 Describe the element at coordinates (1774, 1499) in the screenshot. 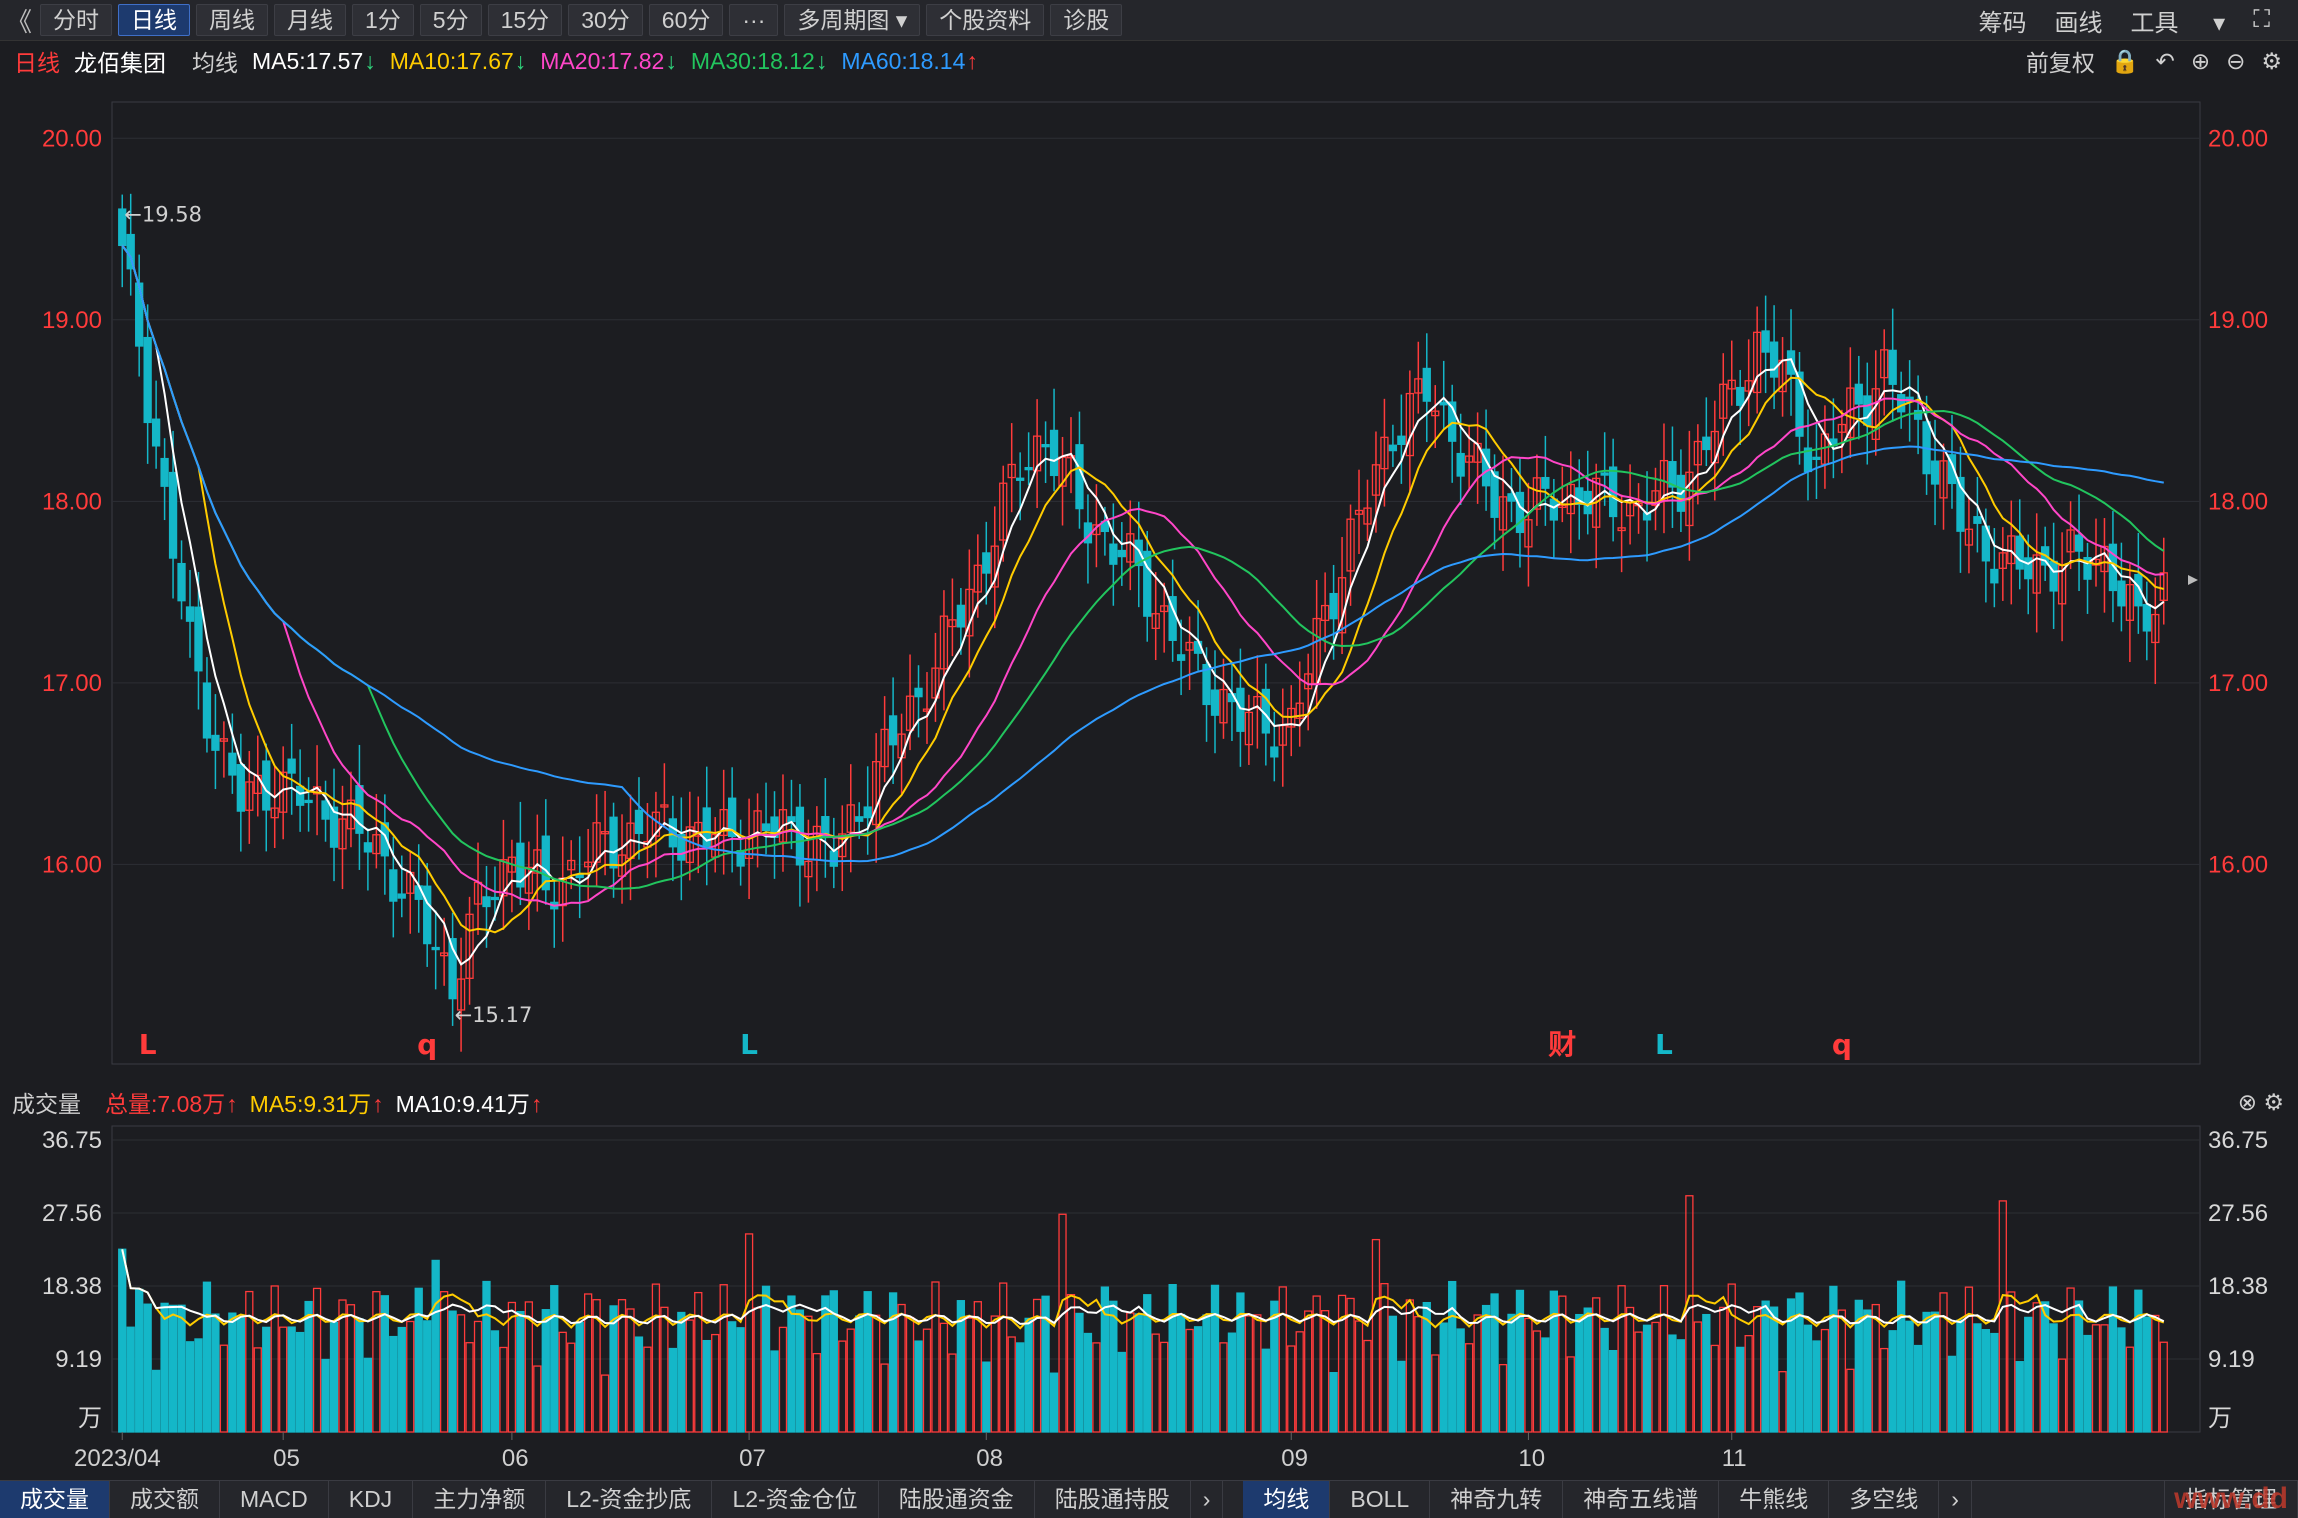

I see `tab-bull-bear: 牛熊线` at that location.